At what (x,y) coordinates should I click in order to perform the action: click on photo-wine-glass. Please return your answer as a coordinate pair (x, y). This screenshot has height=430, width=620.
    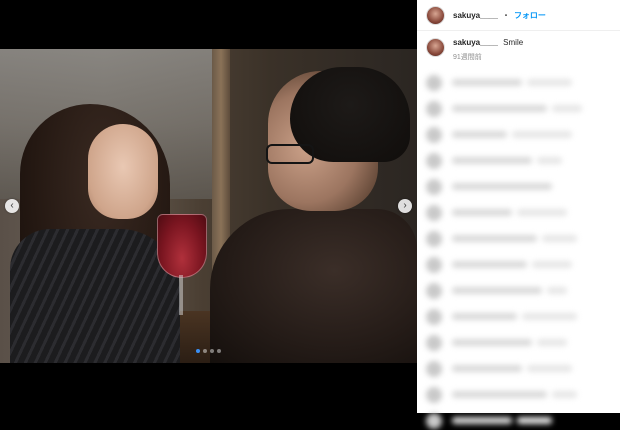
    Looking at the image, I should click on (182, 246).